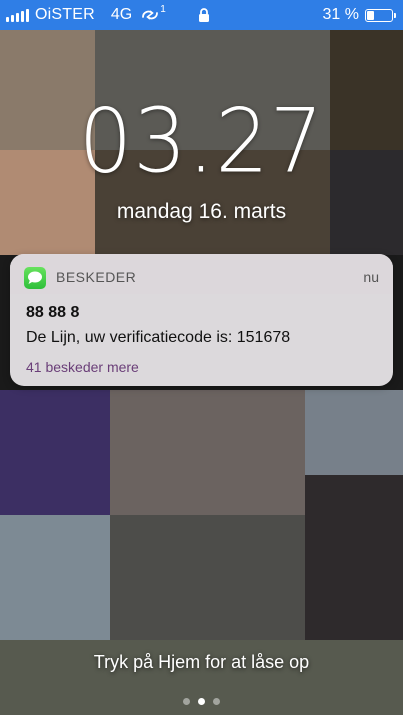 The height and width of the screenshot is (715, 403). What do you see at coordinates (53, 312) in the screenshot?
I see `notification-sender: 88 88 8` at bounding box center [53, 312].